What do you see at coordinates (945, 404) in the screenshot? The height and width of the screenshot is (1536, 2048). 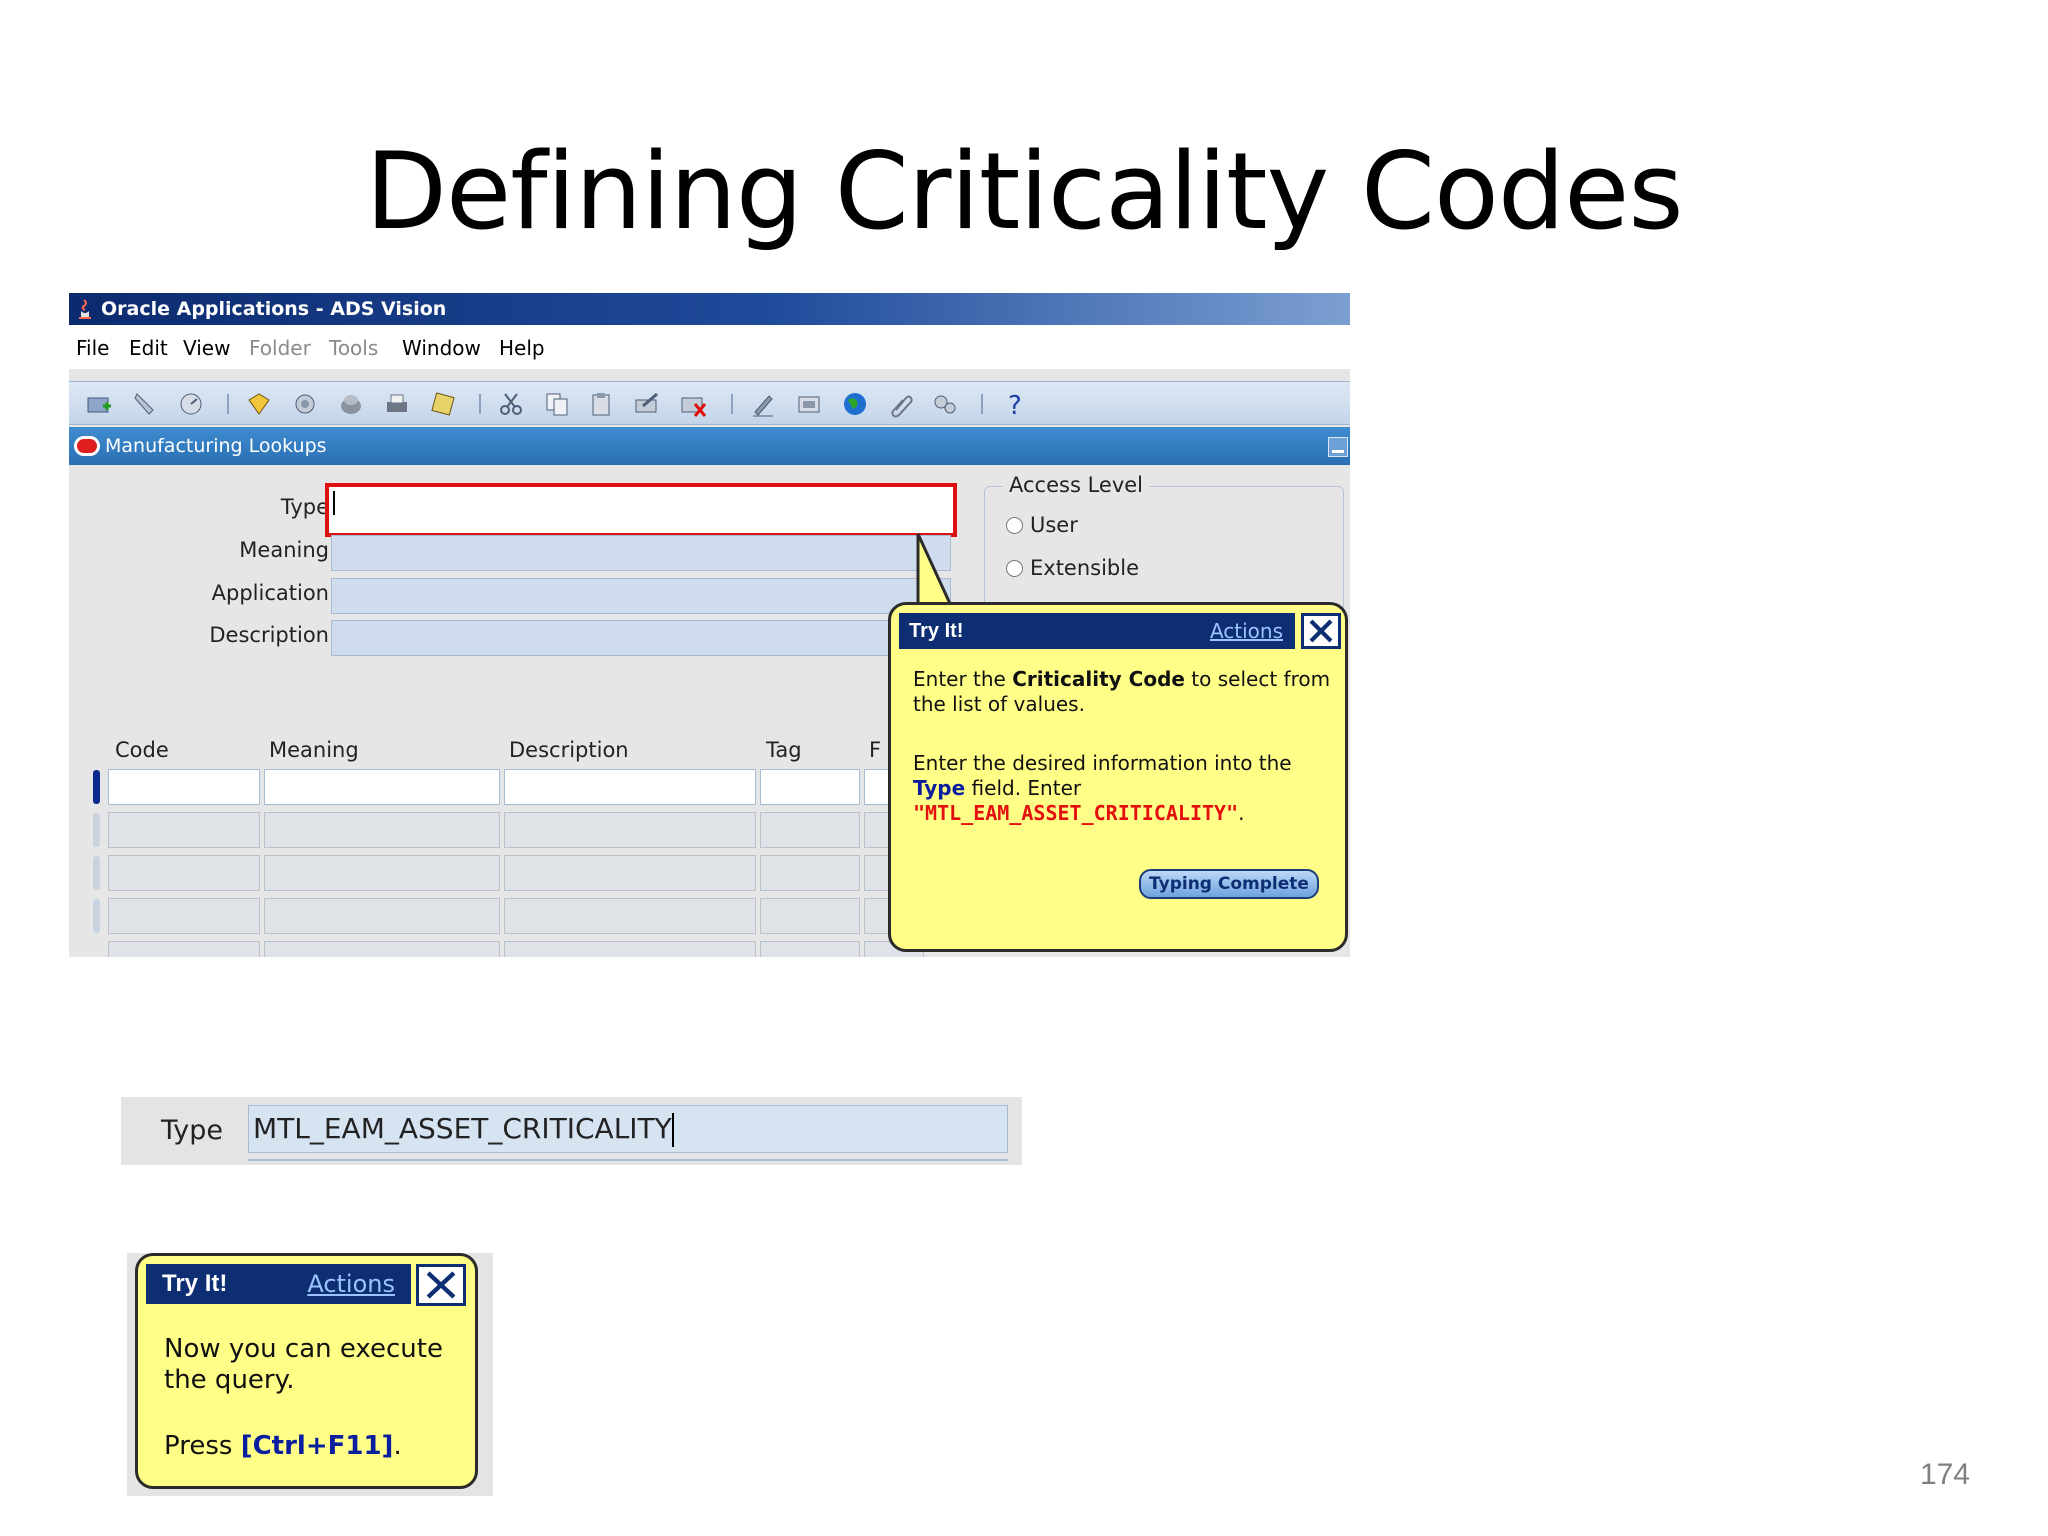 I see `folder-tools-icon` at bounding box center [945, 404].